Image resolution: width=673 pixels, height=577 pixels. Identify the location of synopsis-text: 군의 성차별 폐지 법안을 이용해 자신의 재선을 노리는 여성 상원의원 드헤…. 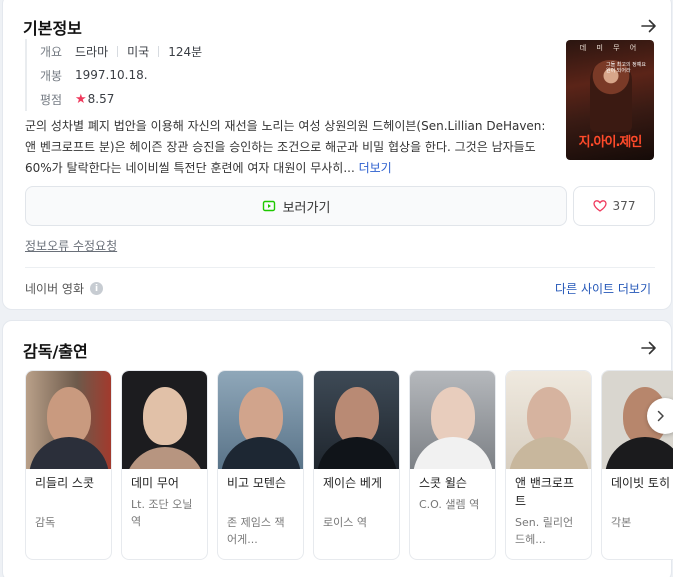
(285, 147).